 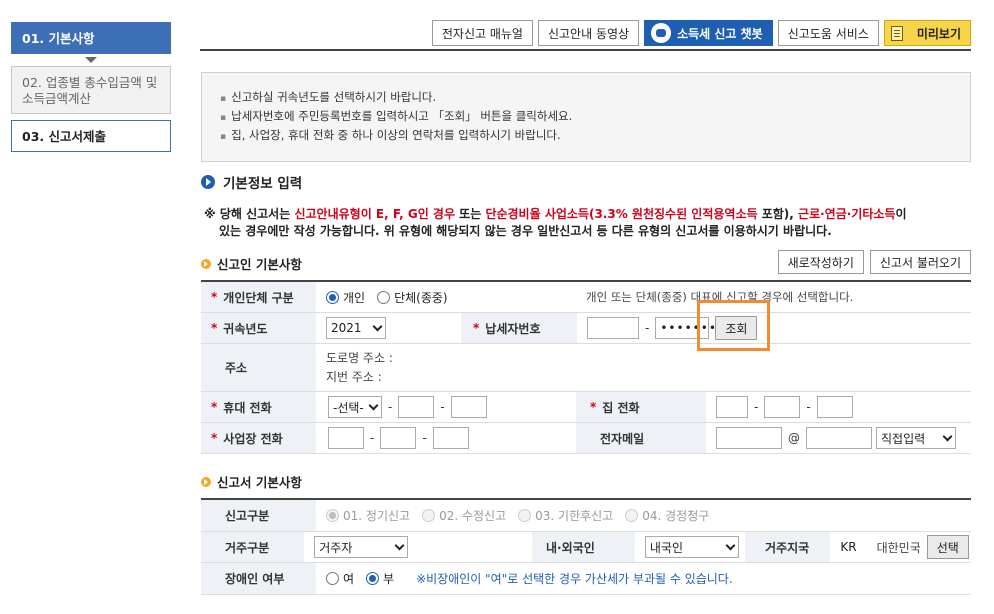 I want to click on type-label: * 개인단체 구분, so click(x=258, y=297).